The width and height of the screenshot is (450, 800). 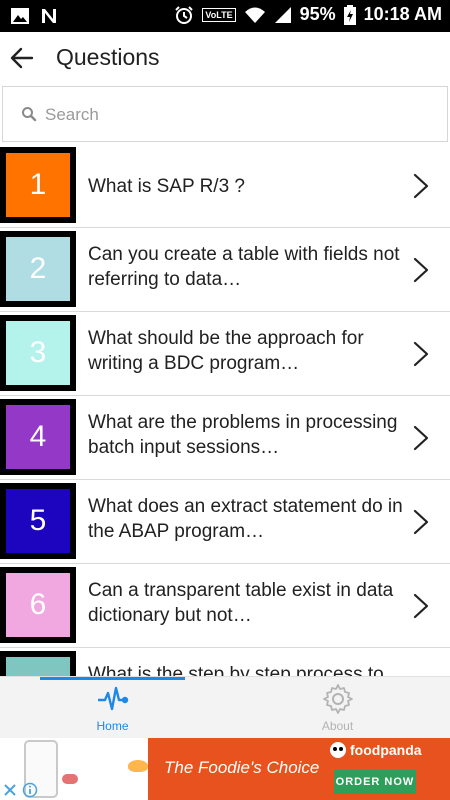 What do you see at coordinates (113, 698) in the screenshot?
I see `pulse-icon` at bounding box center [113, 698].